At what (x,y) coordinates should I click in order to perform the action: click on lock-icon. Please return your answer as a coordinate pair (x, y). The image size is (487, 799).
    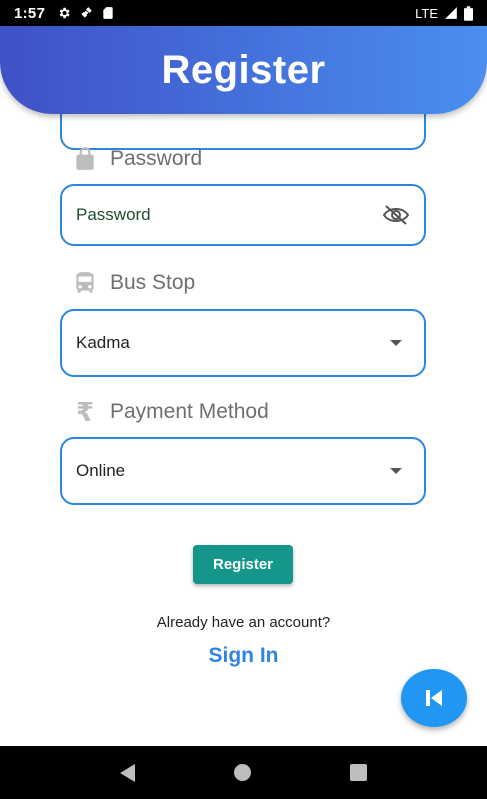
    Looking at the image, I should click on (85, 159).